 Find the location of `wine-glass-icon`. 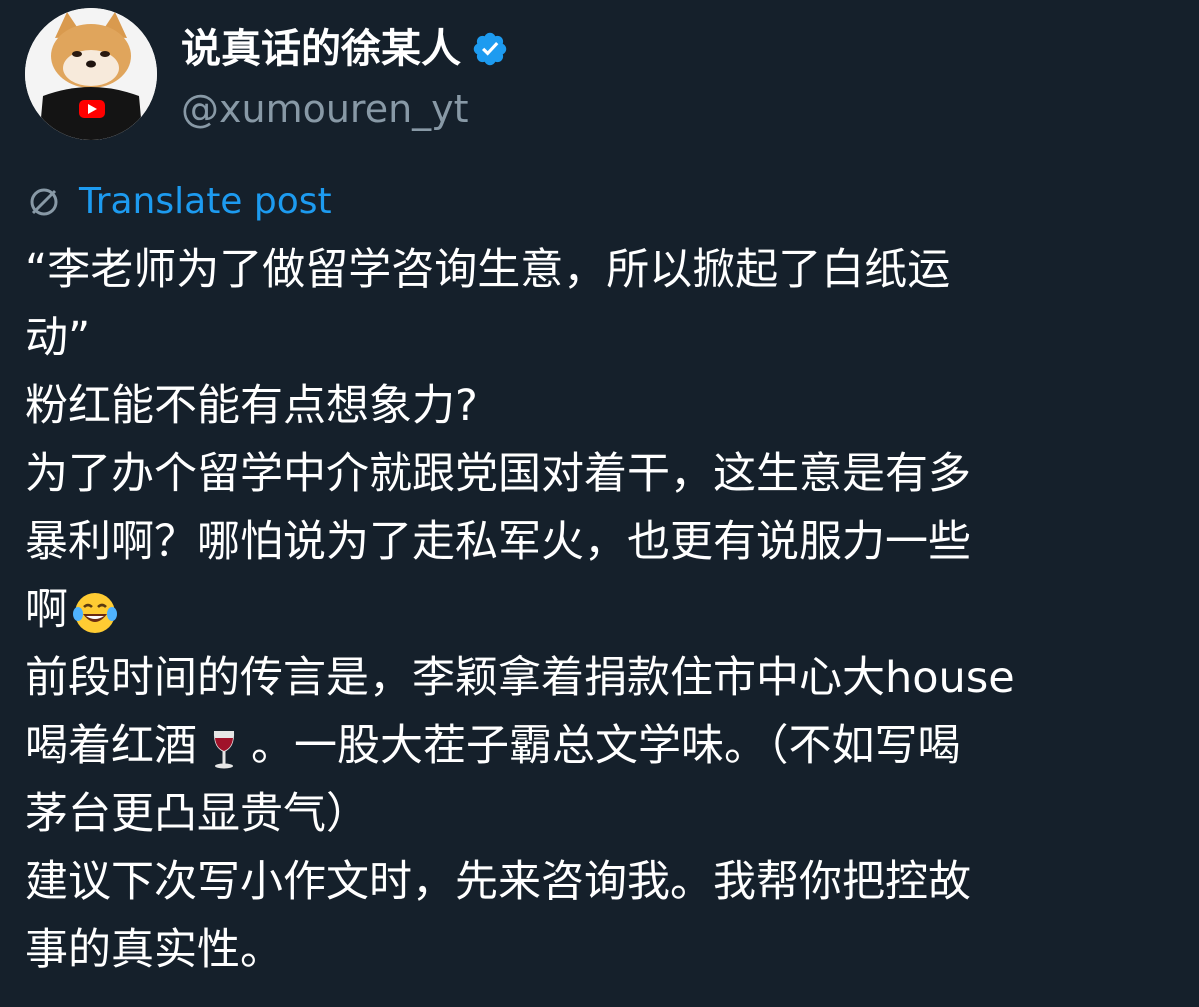

wine-glass-icon is located at coordinates (224, 749).